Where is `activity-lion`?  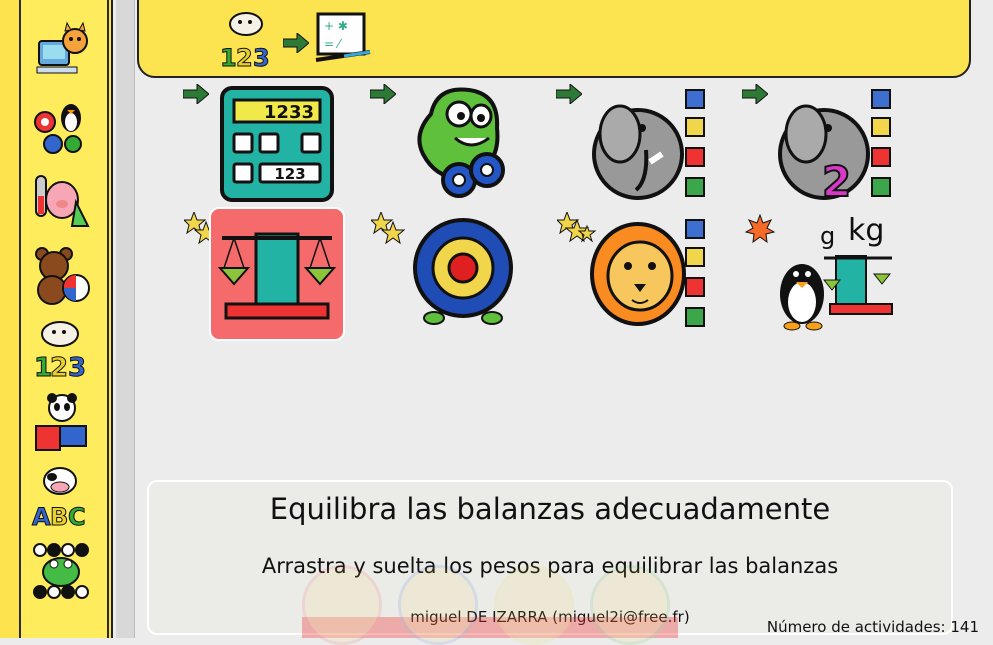
activity-lion is located at coordinates (649, 273).